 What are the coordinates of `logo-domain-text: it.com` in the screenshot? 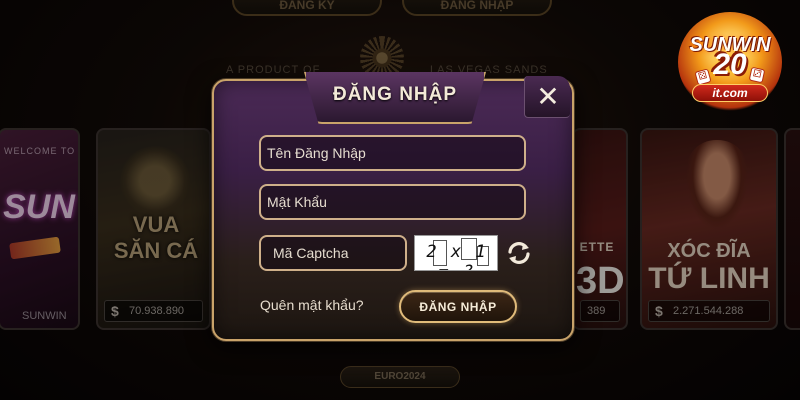 It's located at (730, 93).